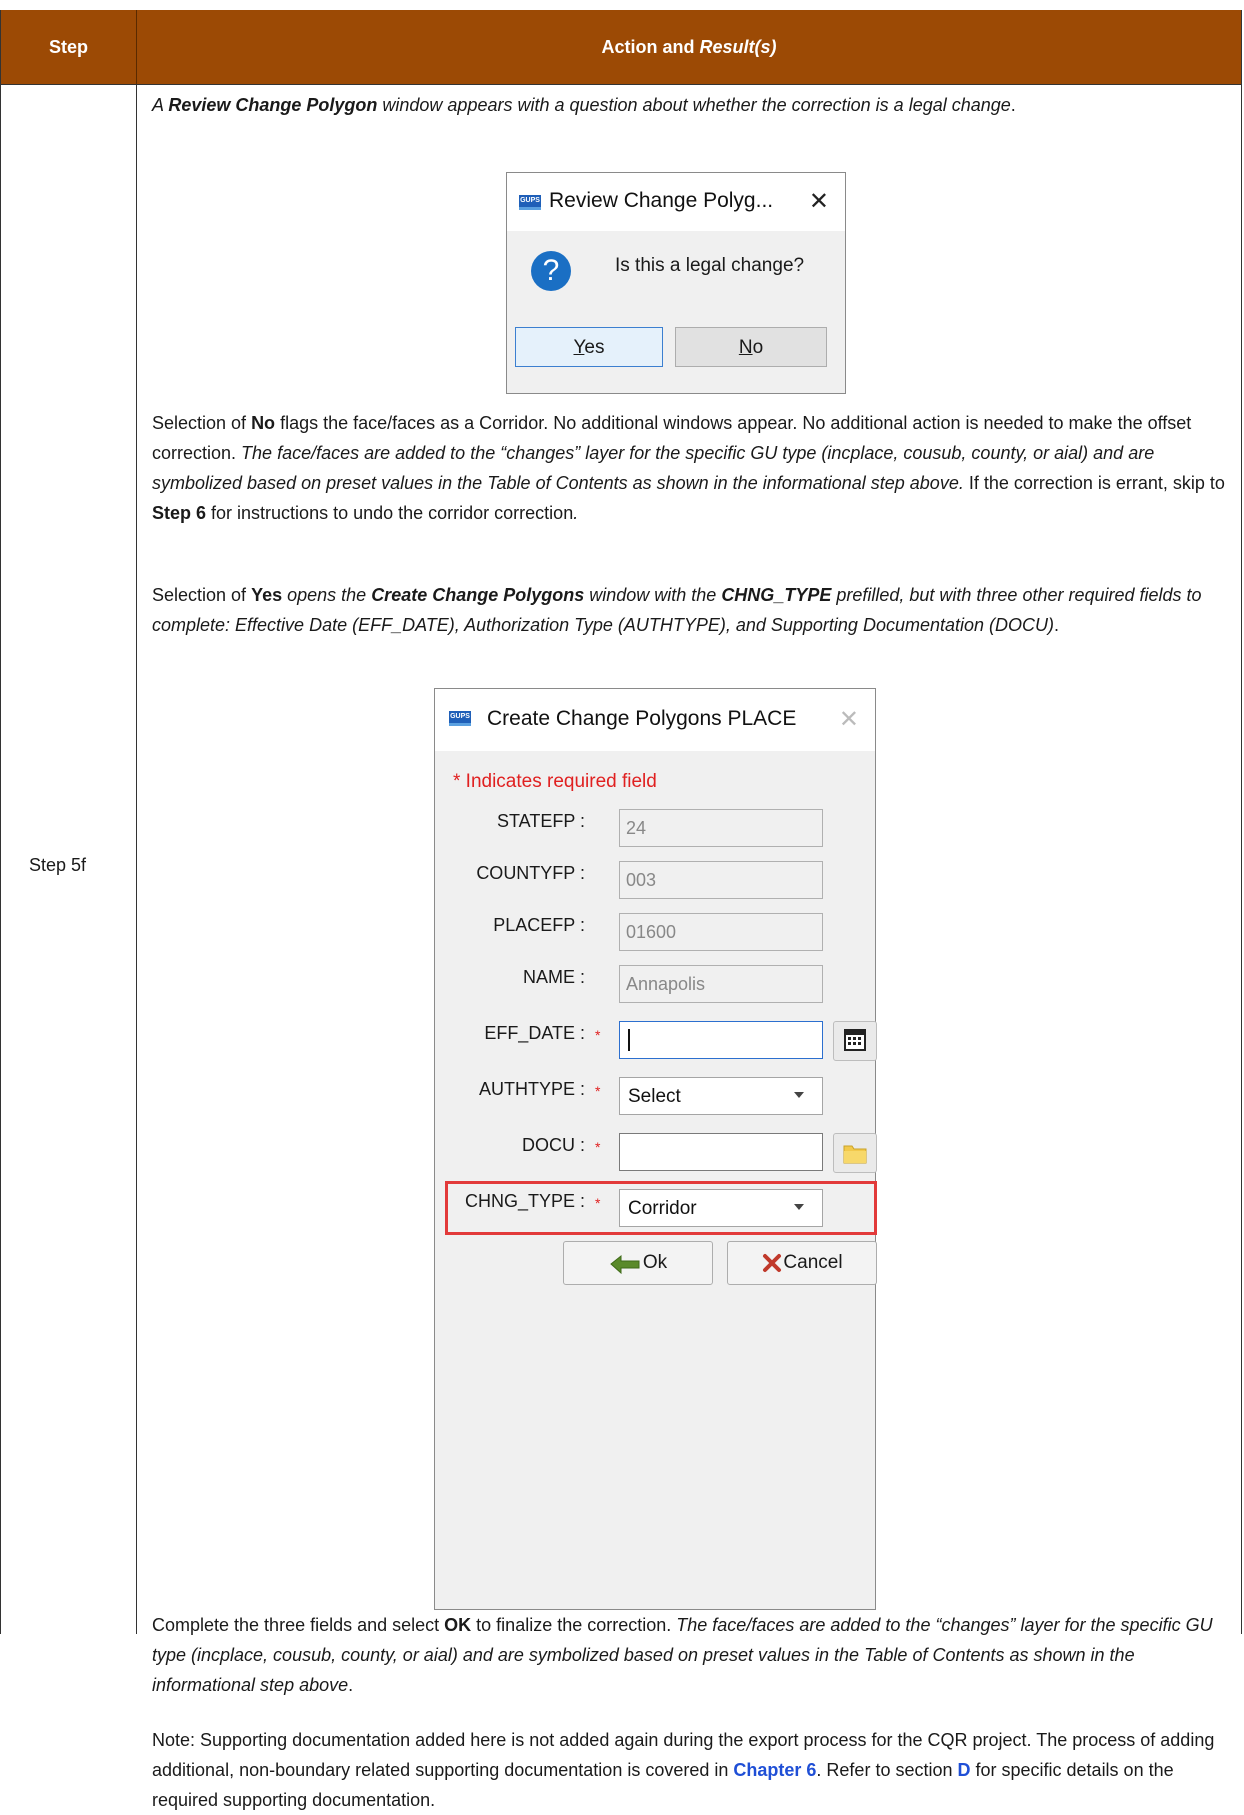  What do you see at coordinates (534, 1033) in the screenshot?
I see `eff-date-label: EFF_DATE :` at bounding box center [534, 1033].